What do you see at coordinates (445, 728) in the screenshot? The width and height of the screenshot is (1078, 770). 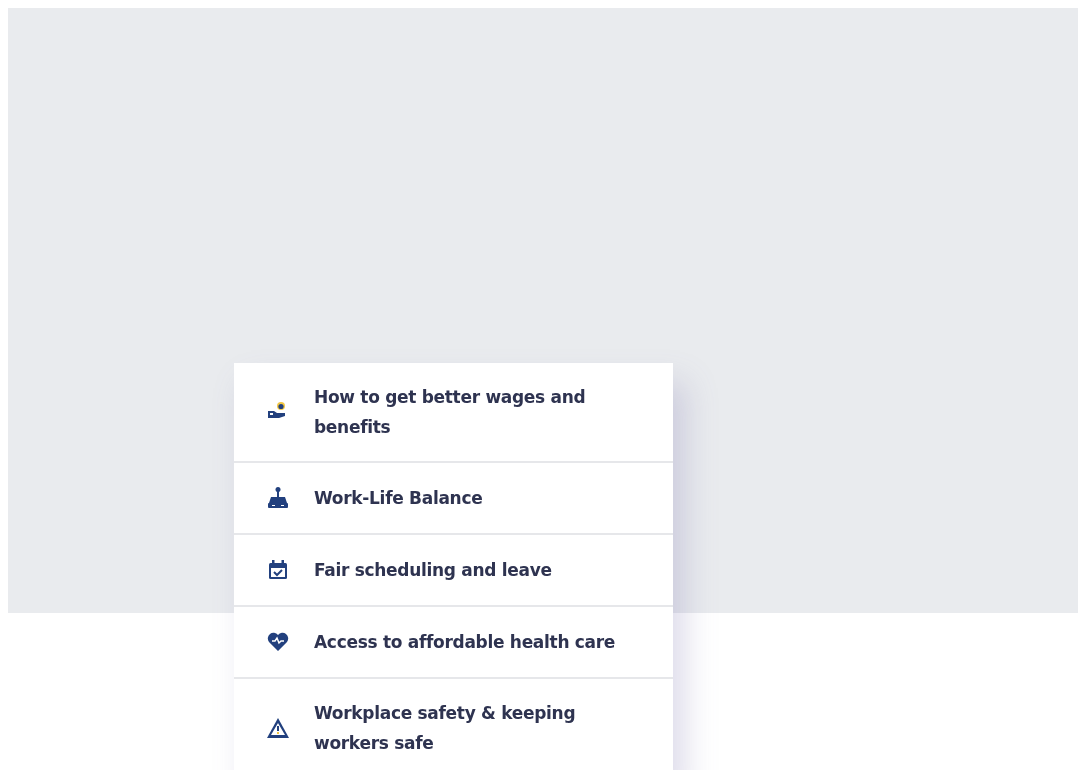 I see `menu-item-label: Workplace safety & keeping workers safe` at bounding box center [445, 728].